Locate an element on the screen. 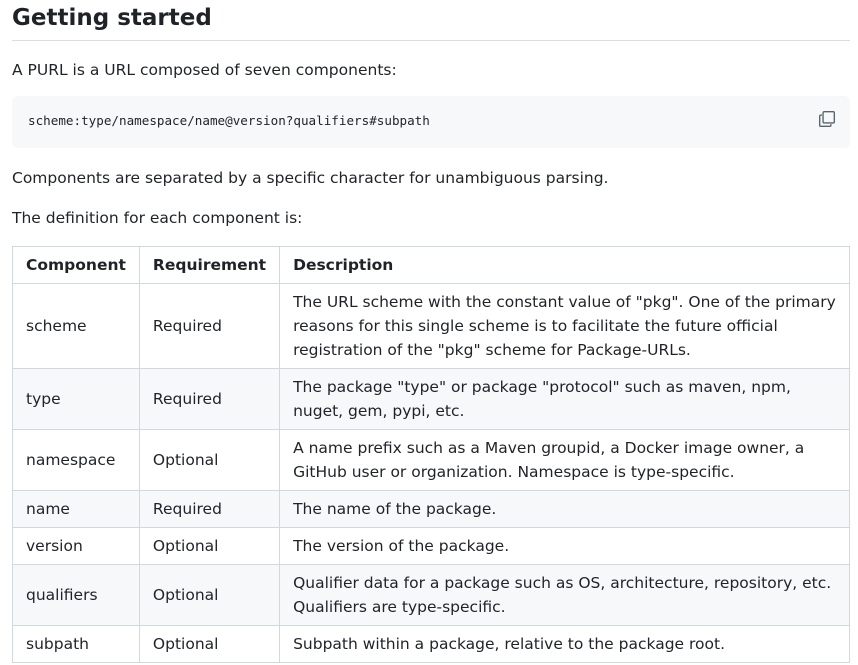 The height and width of the screenshot is (665, 858). cell-component: name is located at coordinates (76, 509).